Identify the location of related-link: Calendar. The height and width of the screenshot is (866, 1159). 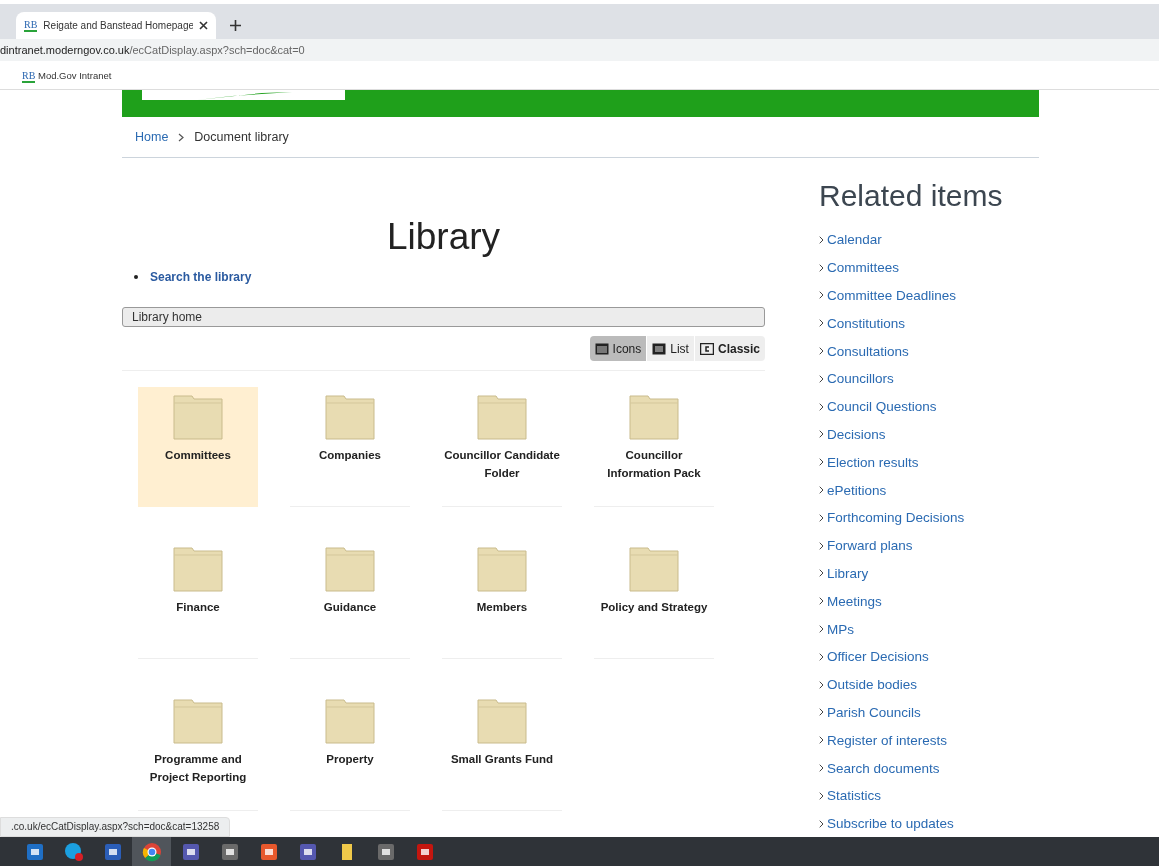
(854, 240).